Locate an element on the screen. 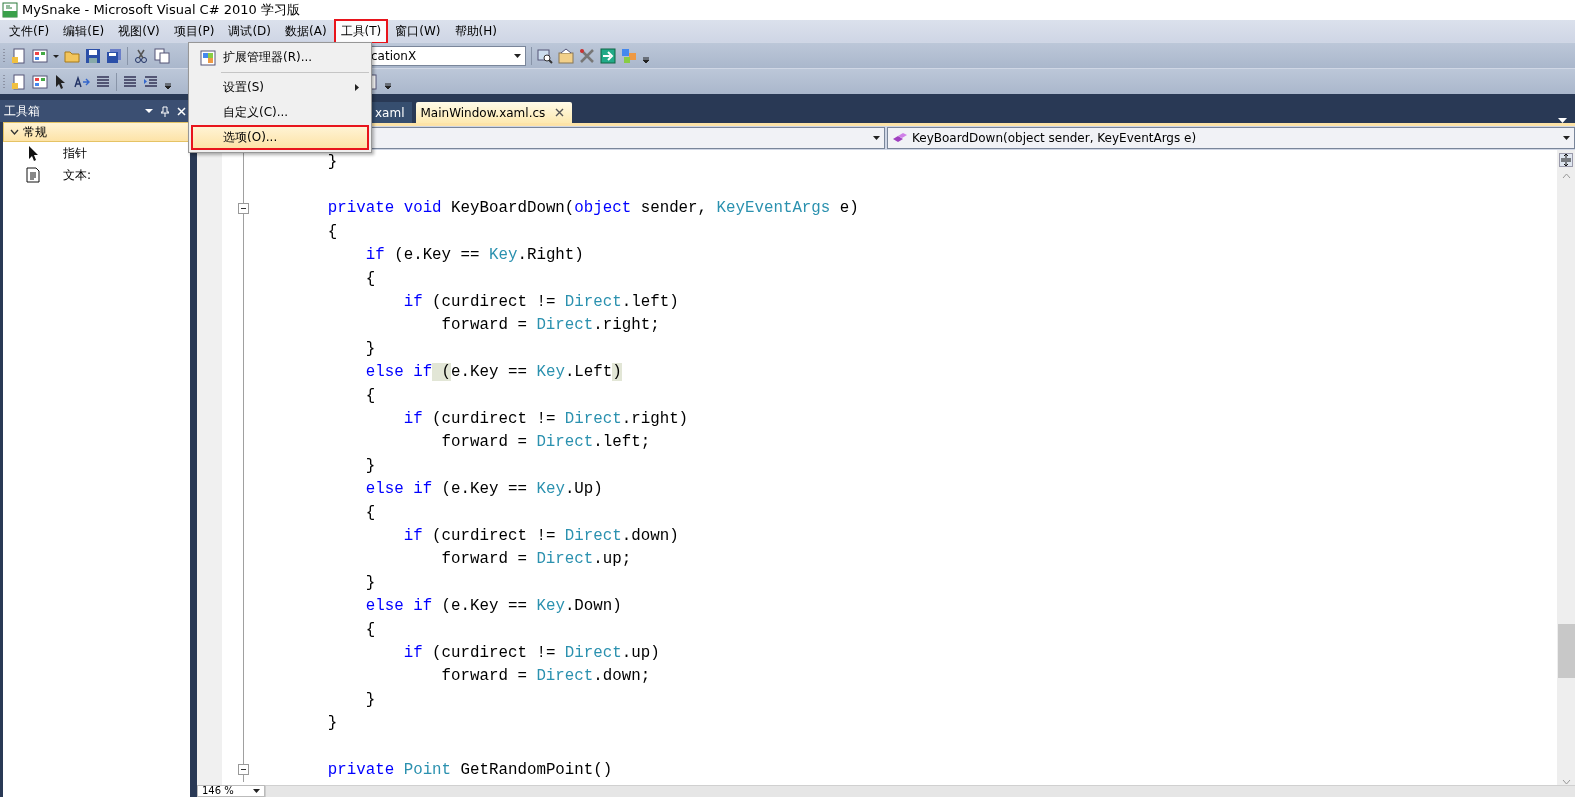 This screenshot has height=797, width=1575. menu-item: 项目(P) is located at coordinates (194, 31).